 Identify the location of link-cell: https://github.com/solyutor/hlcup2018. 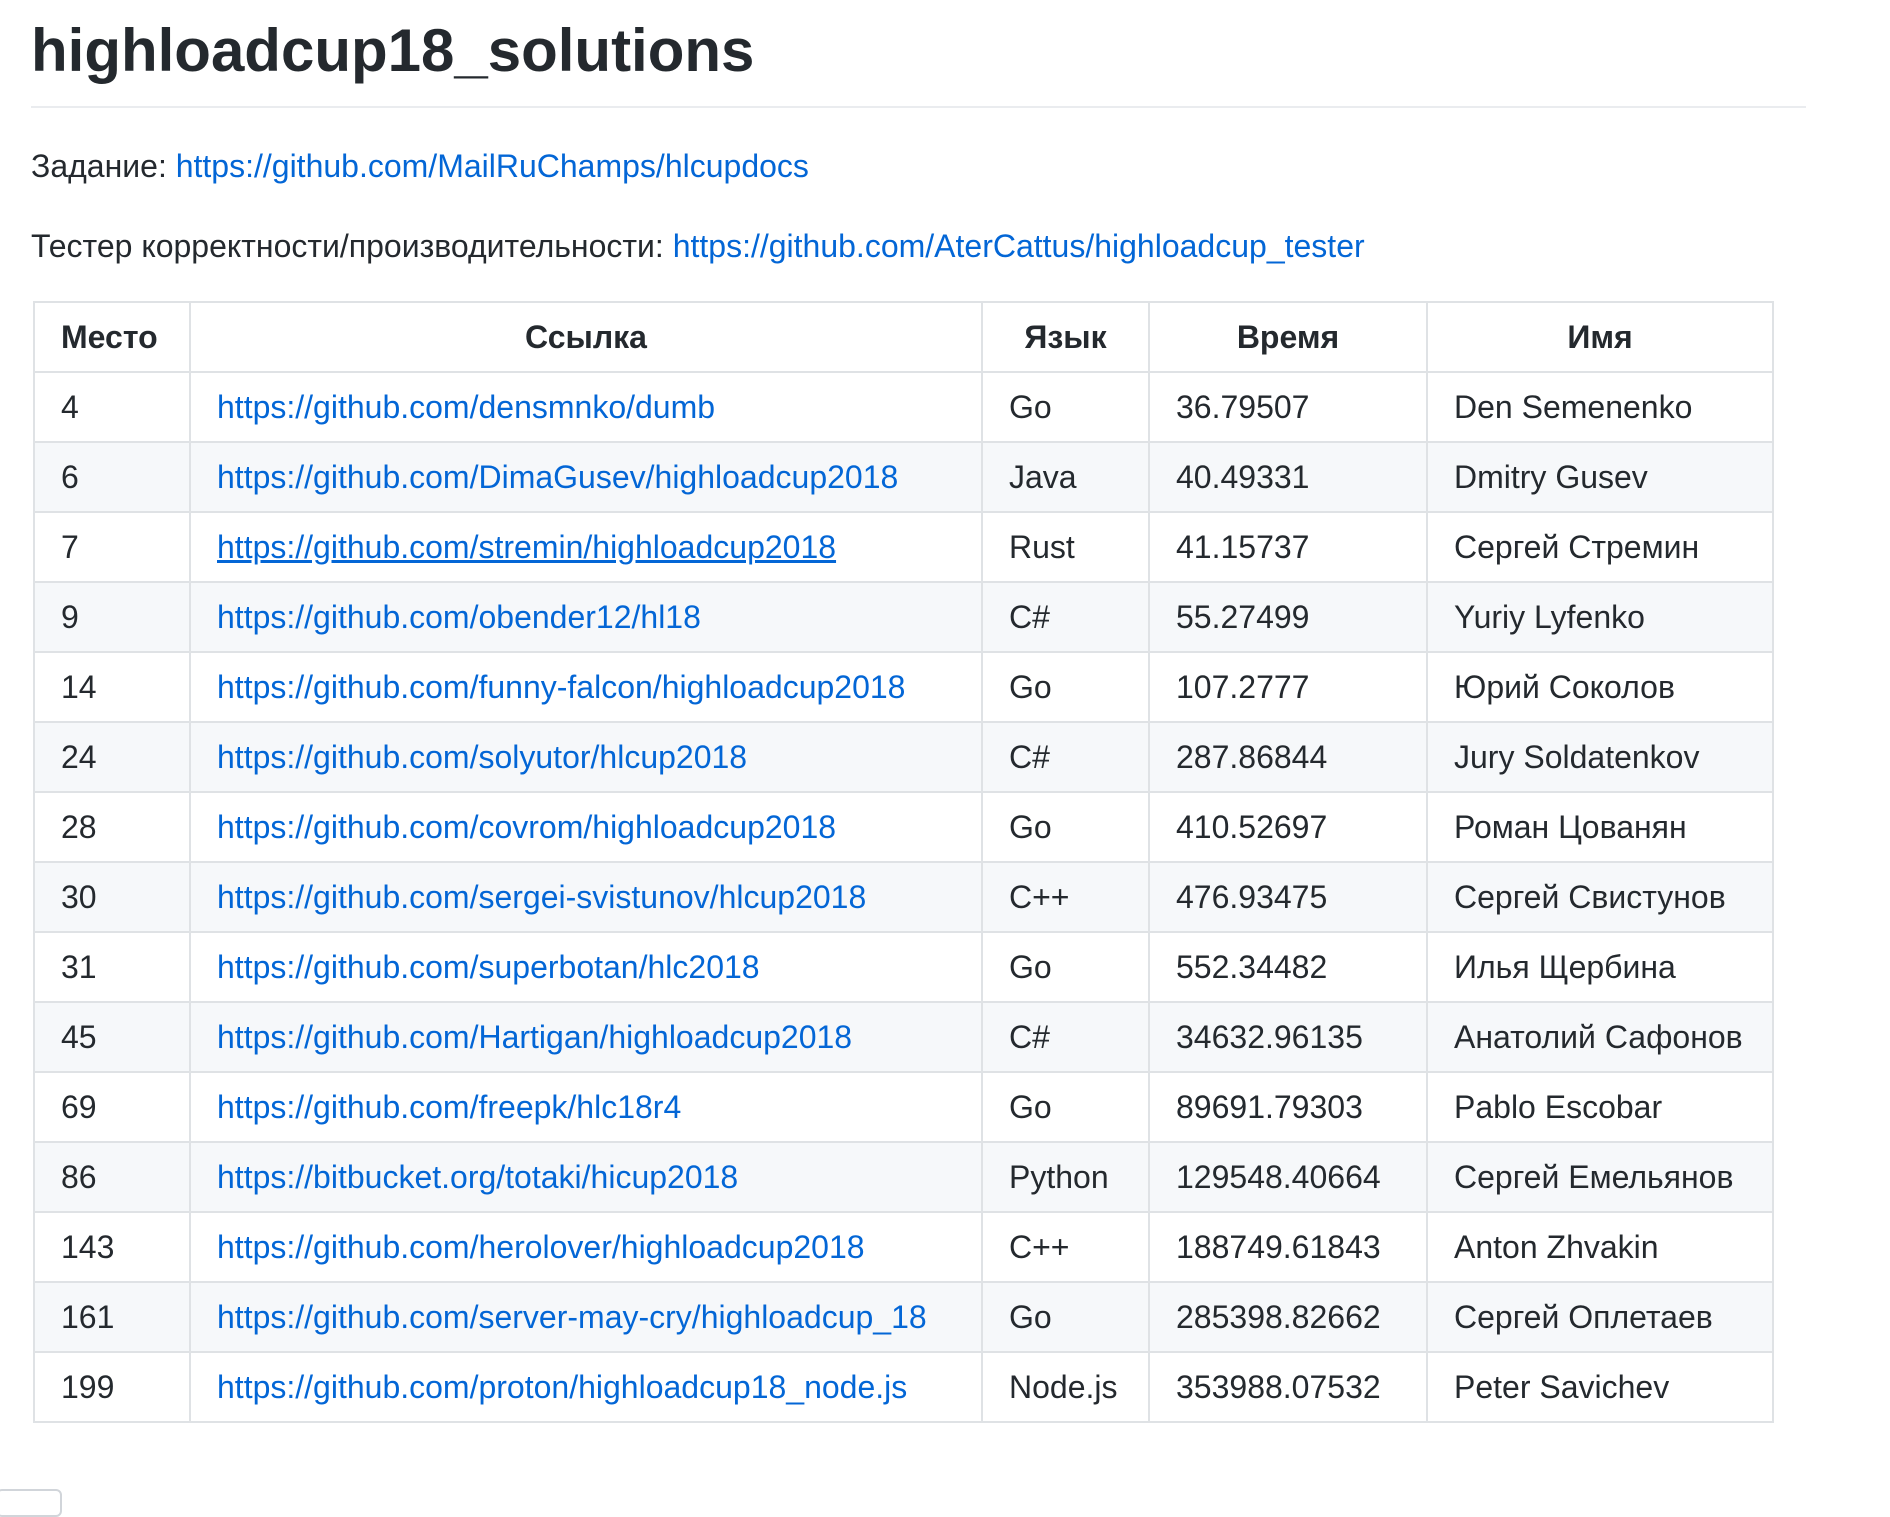
(586, 757).